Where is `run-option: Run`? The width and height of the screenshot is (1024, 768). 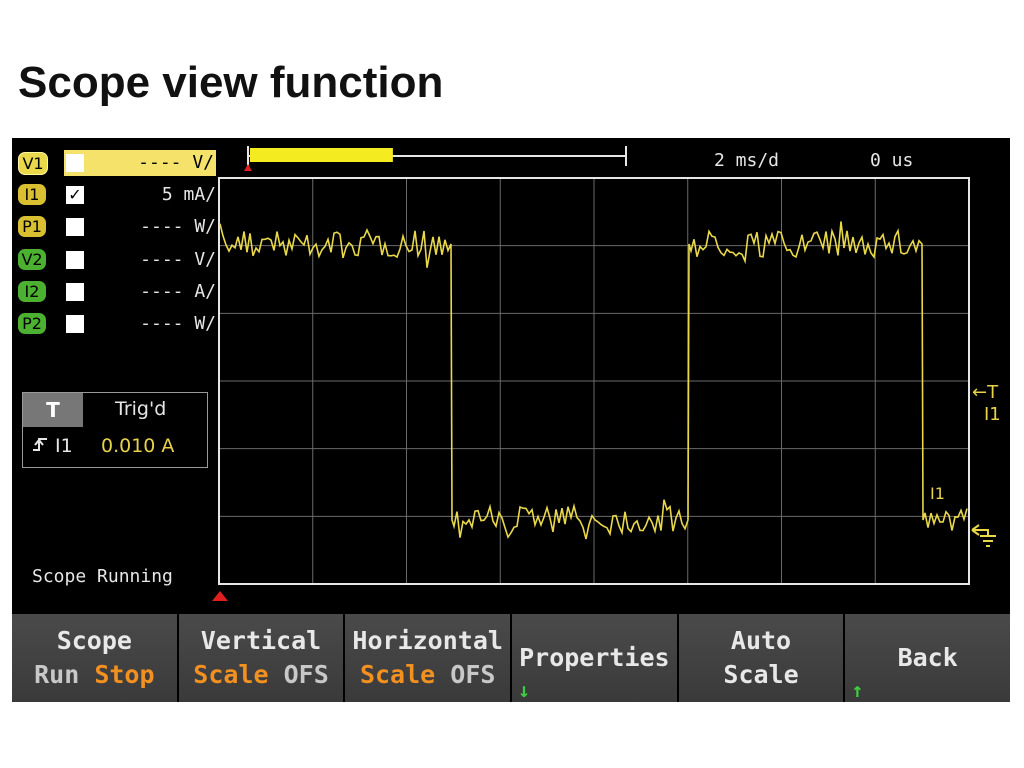
run-option: Run is located at coordinates (57, 674).